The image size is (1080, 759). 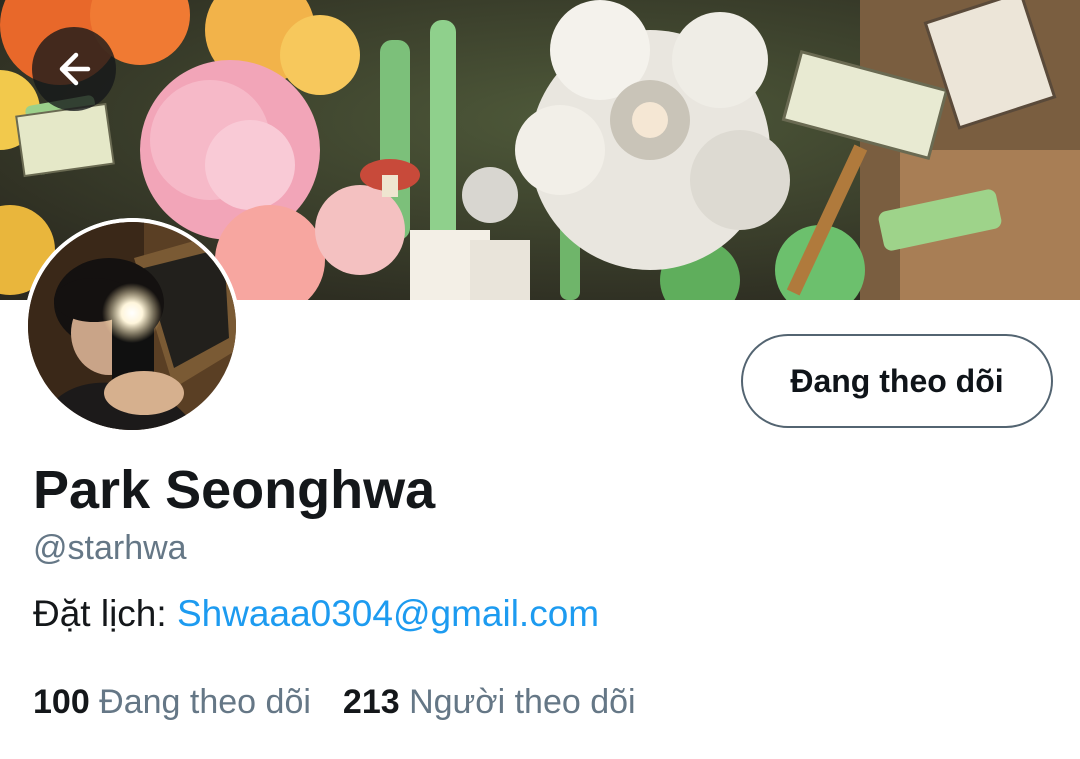 What do you see at coordinates (234, 490) in the screenshot?
I see `display-name: Park Seonghwa` at bounding box center [234, 490].